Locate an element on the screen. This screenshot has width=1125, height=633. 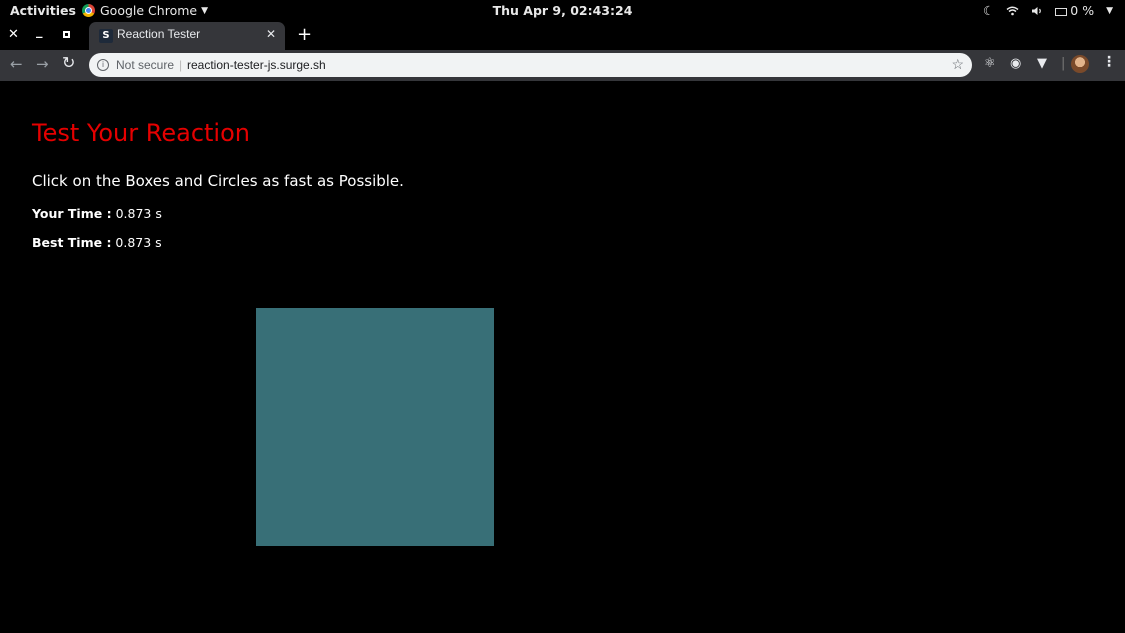
back-arrow-icon: ← is located at coordinates (16, 64).